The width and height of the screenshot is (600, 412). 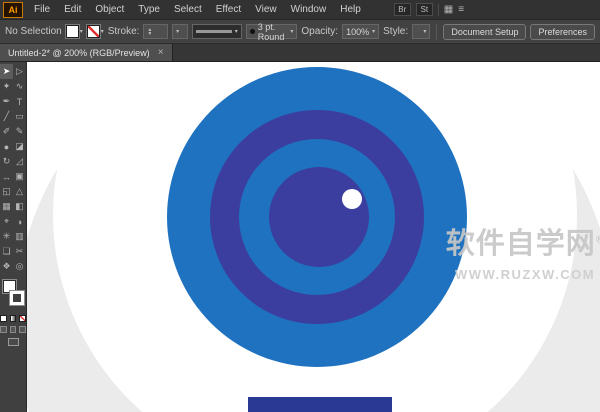 I want to click on brush-definition-value: 3 pt. Round, so click(x=271, y=31).